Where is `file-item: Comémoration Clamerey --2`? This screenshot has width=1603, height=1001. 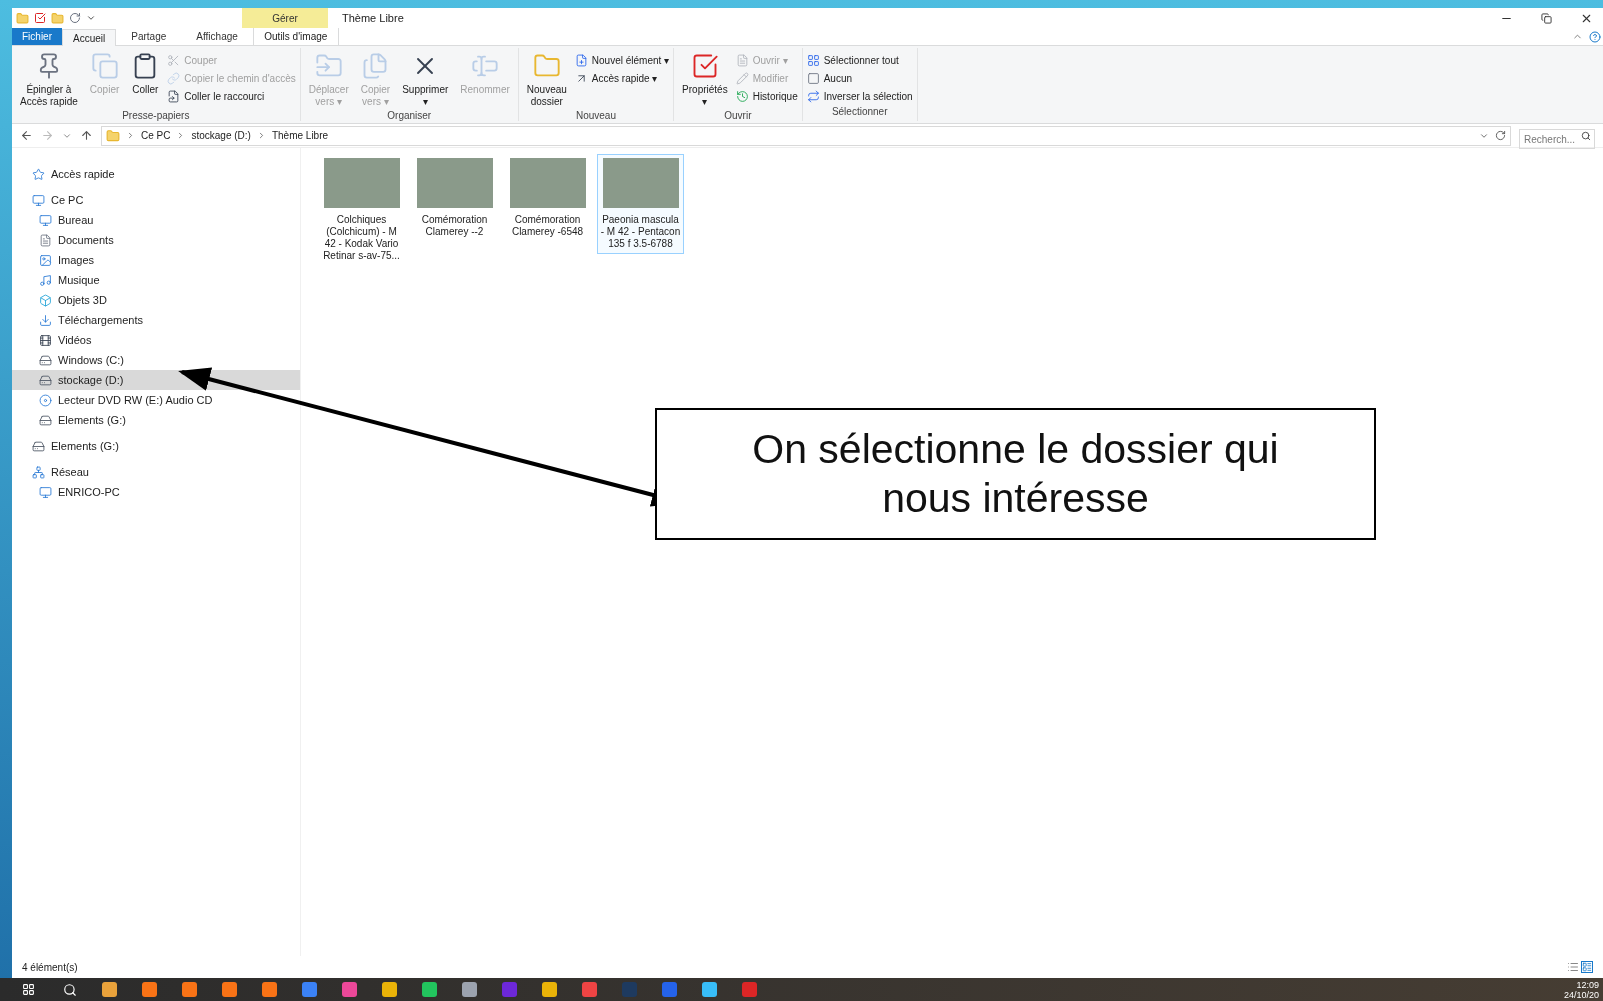 file-item: Comémoration Clamerey --2 is located at coordinates (454, 198).